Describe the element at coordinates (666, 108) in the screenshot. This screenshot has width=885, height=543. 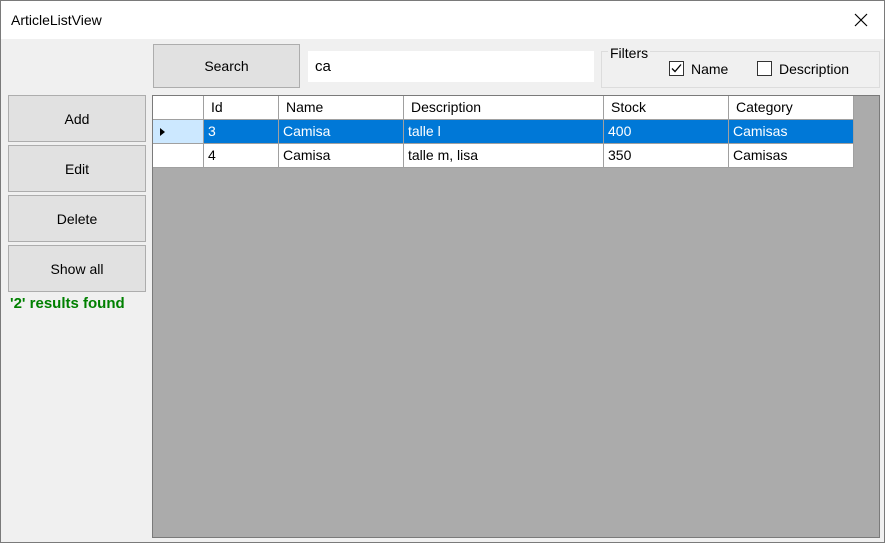
I see `column-header-stock: Stock` at that location.